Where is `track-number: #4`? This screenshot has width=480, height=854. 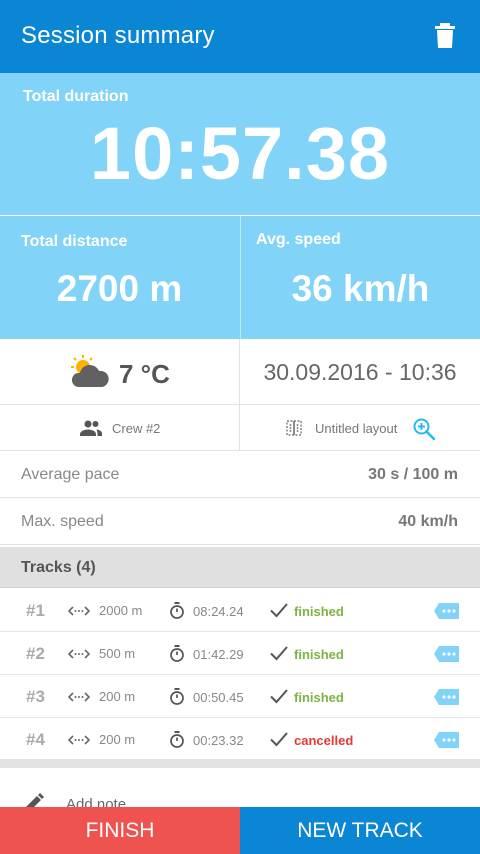
track-number: #4 is located at coordinates (35, 739).